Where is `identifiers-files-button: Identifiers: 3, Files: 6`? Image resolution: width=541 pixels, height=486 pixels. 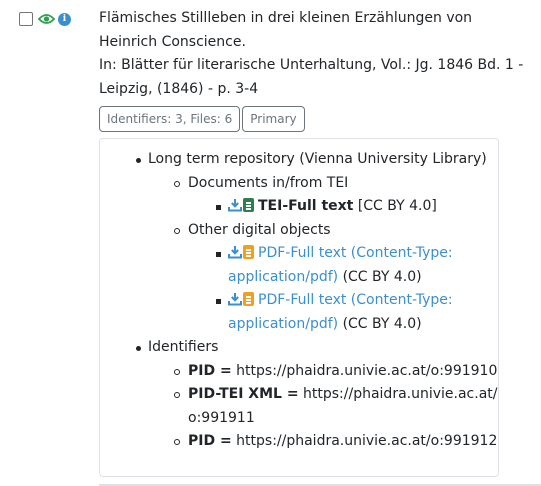
identifiers-files-button: Identifiers: 3, Files: 6 is located at coordinates (170, 119).